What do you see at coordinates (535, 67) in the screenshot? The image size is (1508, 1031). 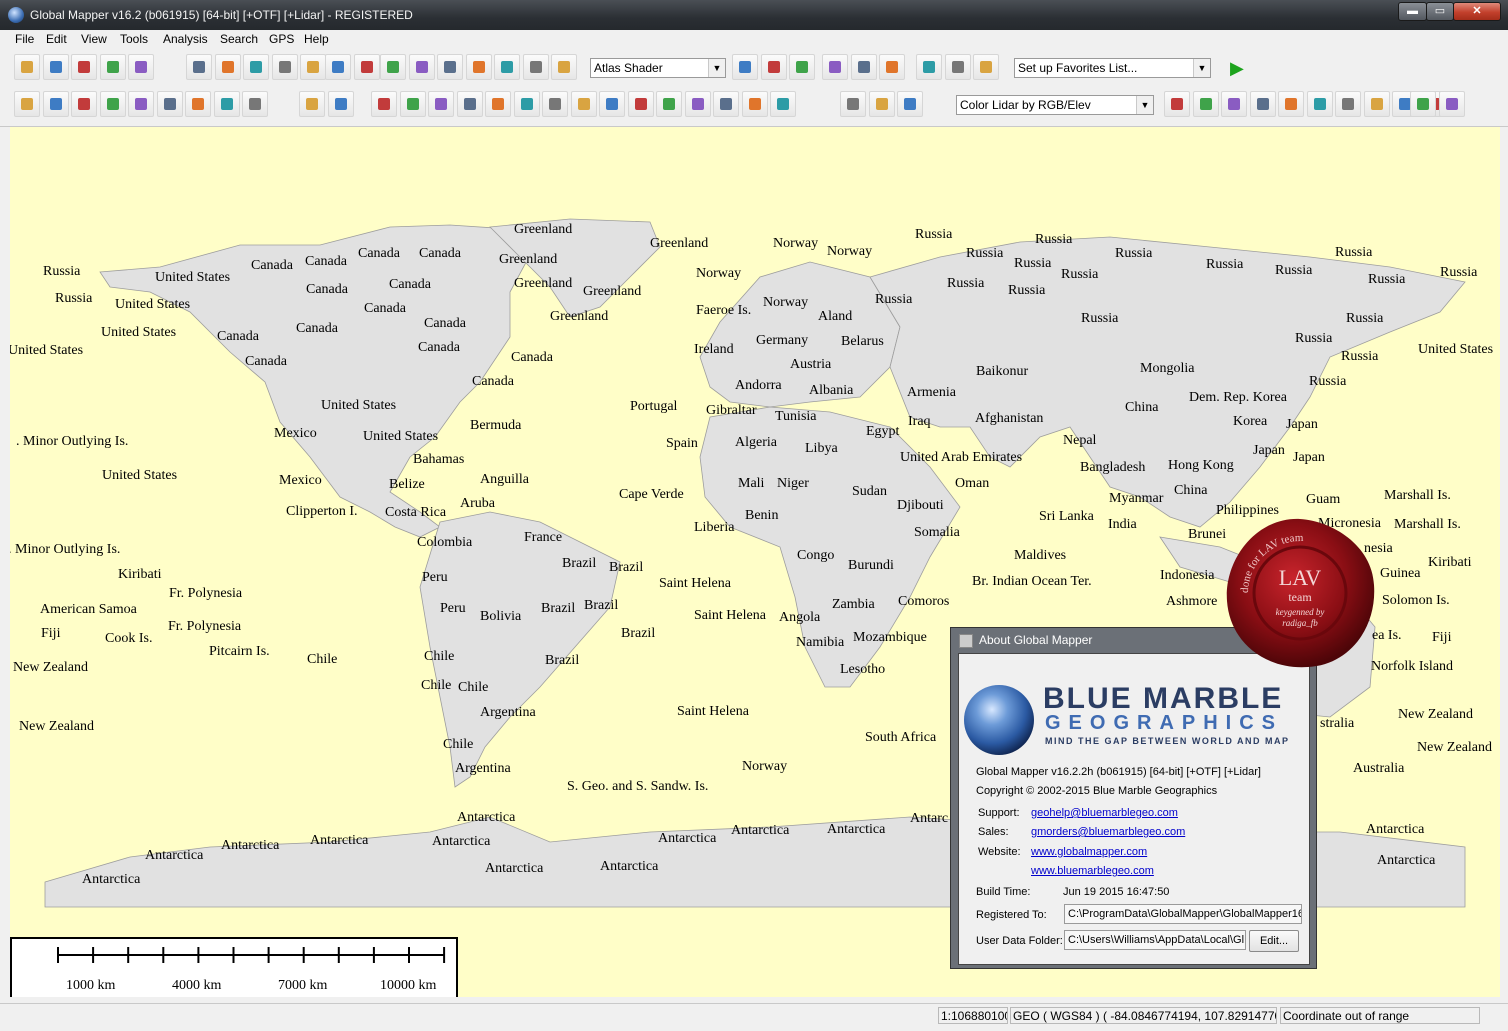 I see `binoculars-icon` at bounding box center [535, 67].